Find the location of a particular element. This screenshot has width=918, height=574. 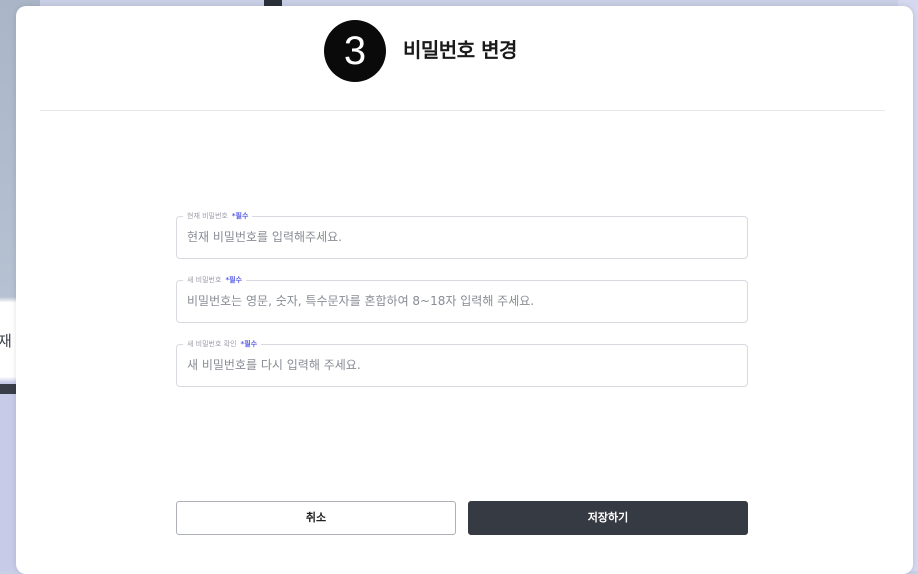

current-password-field: 현재 비밀번호 *필수 is located at coordinates (462, 234).